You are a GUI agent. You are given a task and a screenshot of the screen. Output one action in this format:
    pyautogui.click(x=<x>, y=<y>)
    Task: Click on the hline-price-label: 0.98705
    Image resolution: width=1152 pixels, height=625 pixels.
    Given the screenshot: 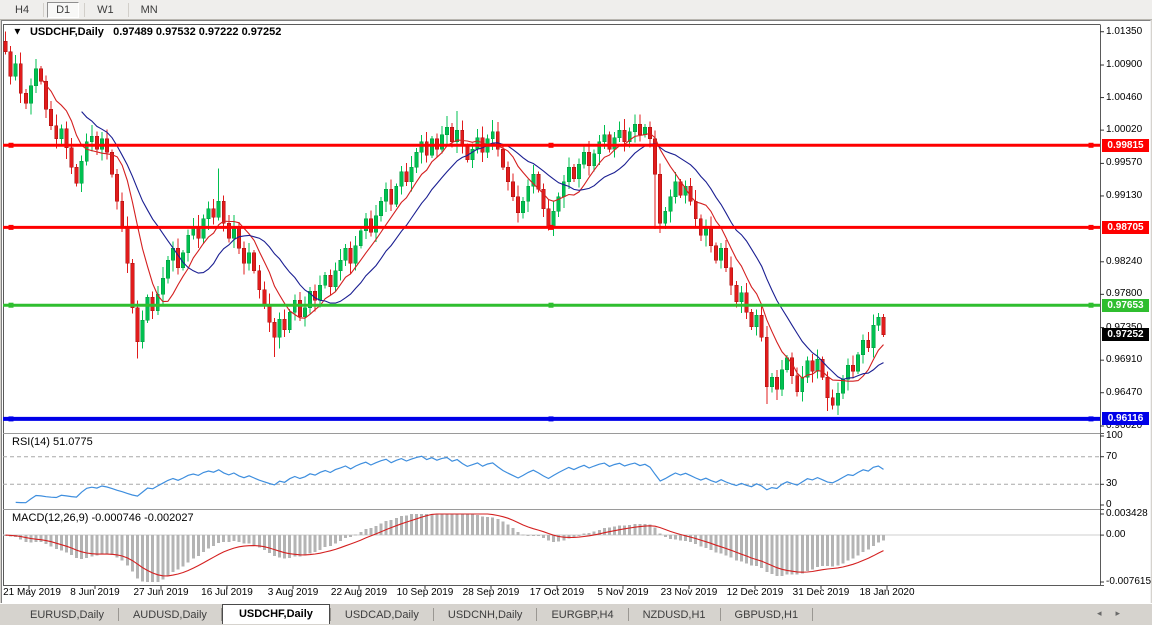 What is the action you would take?
    pyautogui.click(x=1125, y=227)
    